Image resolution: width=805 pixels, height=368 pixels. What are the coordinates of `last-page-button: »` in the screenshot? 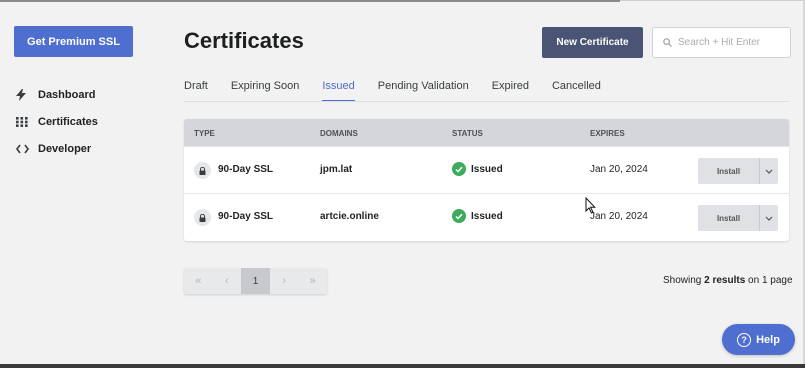 It's located at (312, 281).